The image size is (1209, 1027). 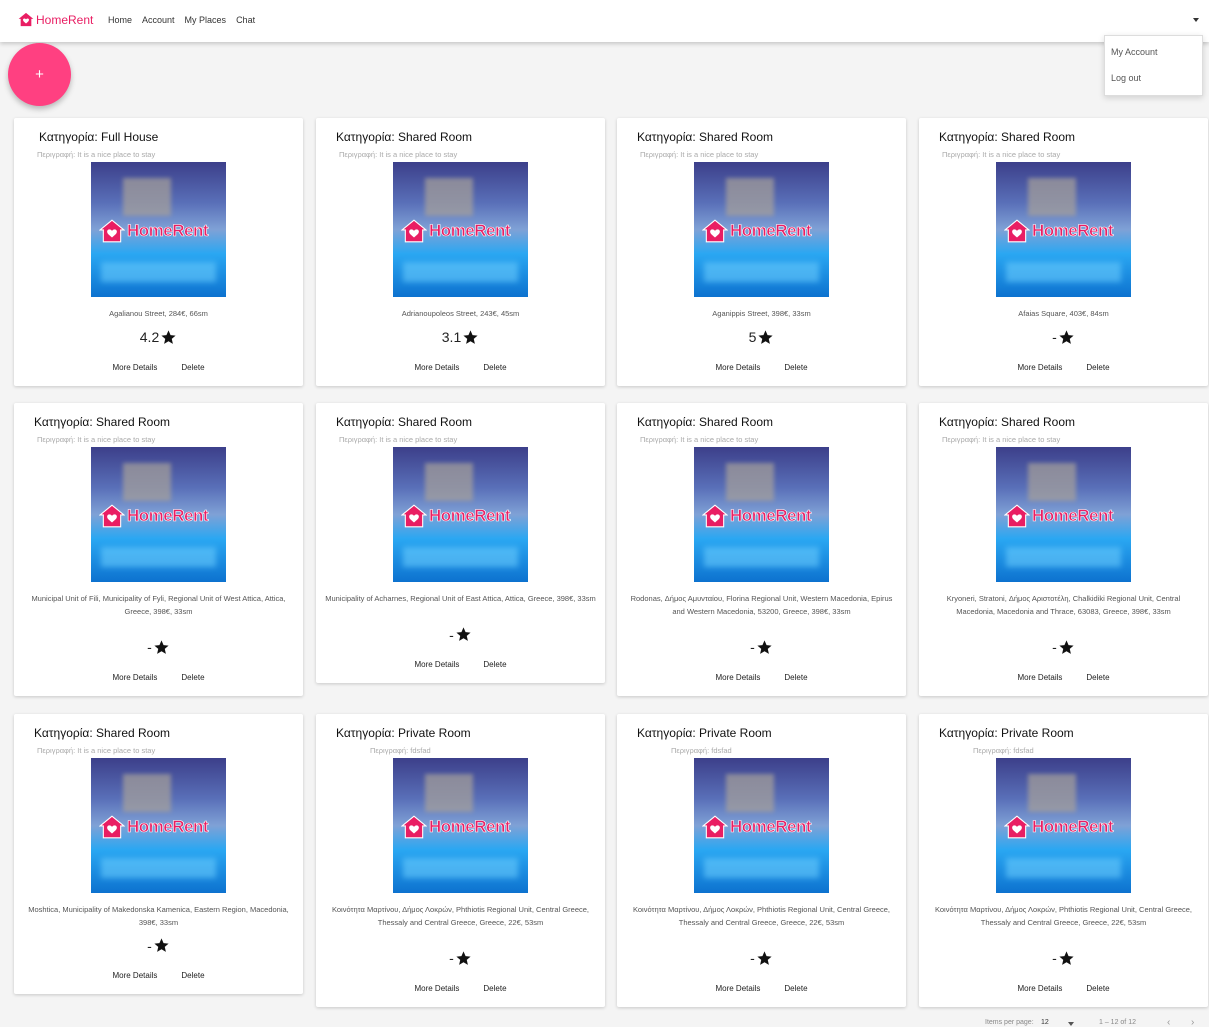 What do you see at coordinates (1071, 1024) in the screenshot?
I see `page-size-caret-icon` at bounding box center [1071, 1024].